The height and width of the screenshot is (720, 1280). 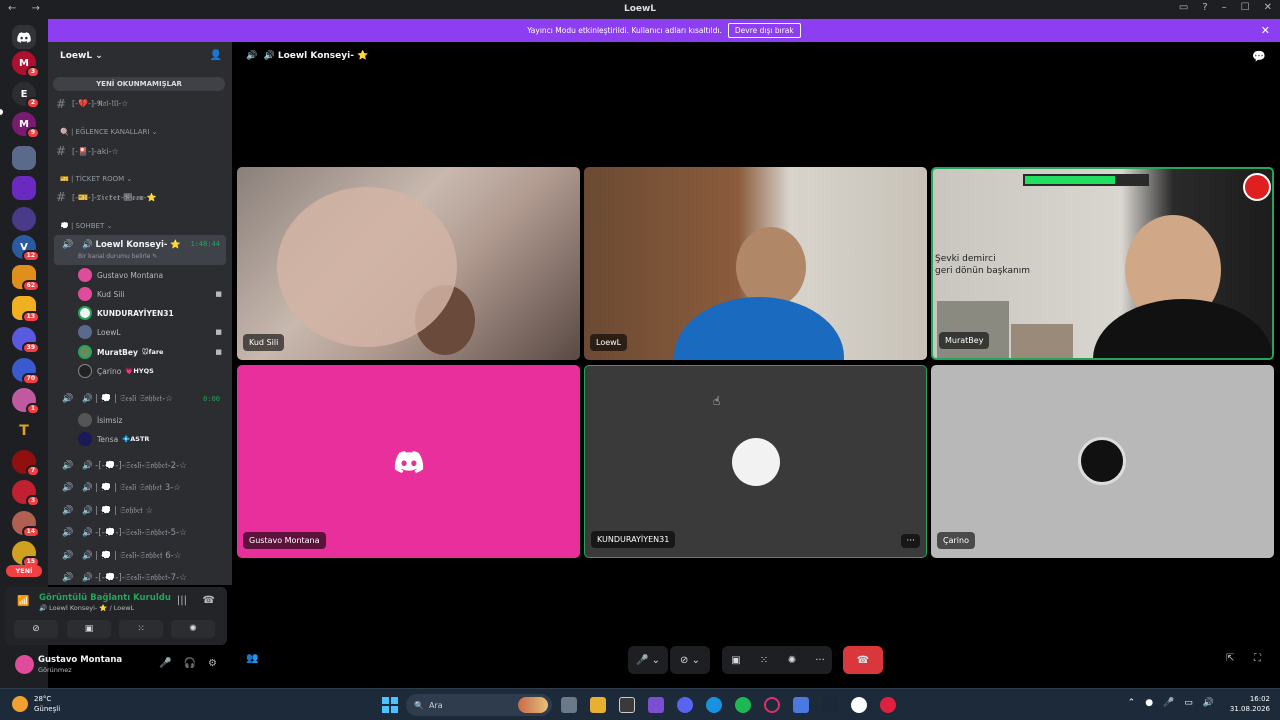 What do you see at coordinates (26, 95) in the screenshot?
I see `server-icon-2: E2` at bounding box center [26, 95].